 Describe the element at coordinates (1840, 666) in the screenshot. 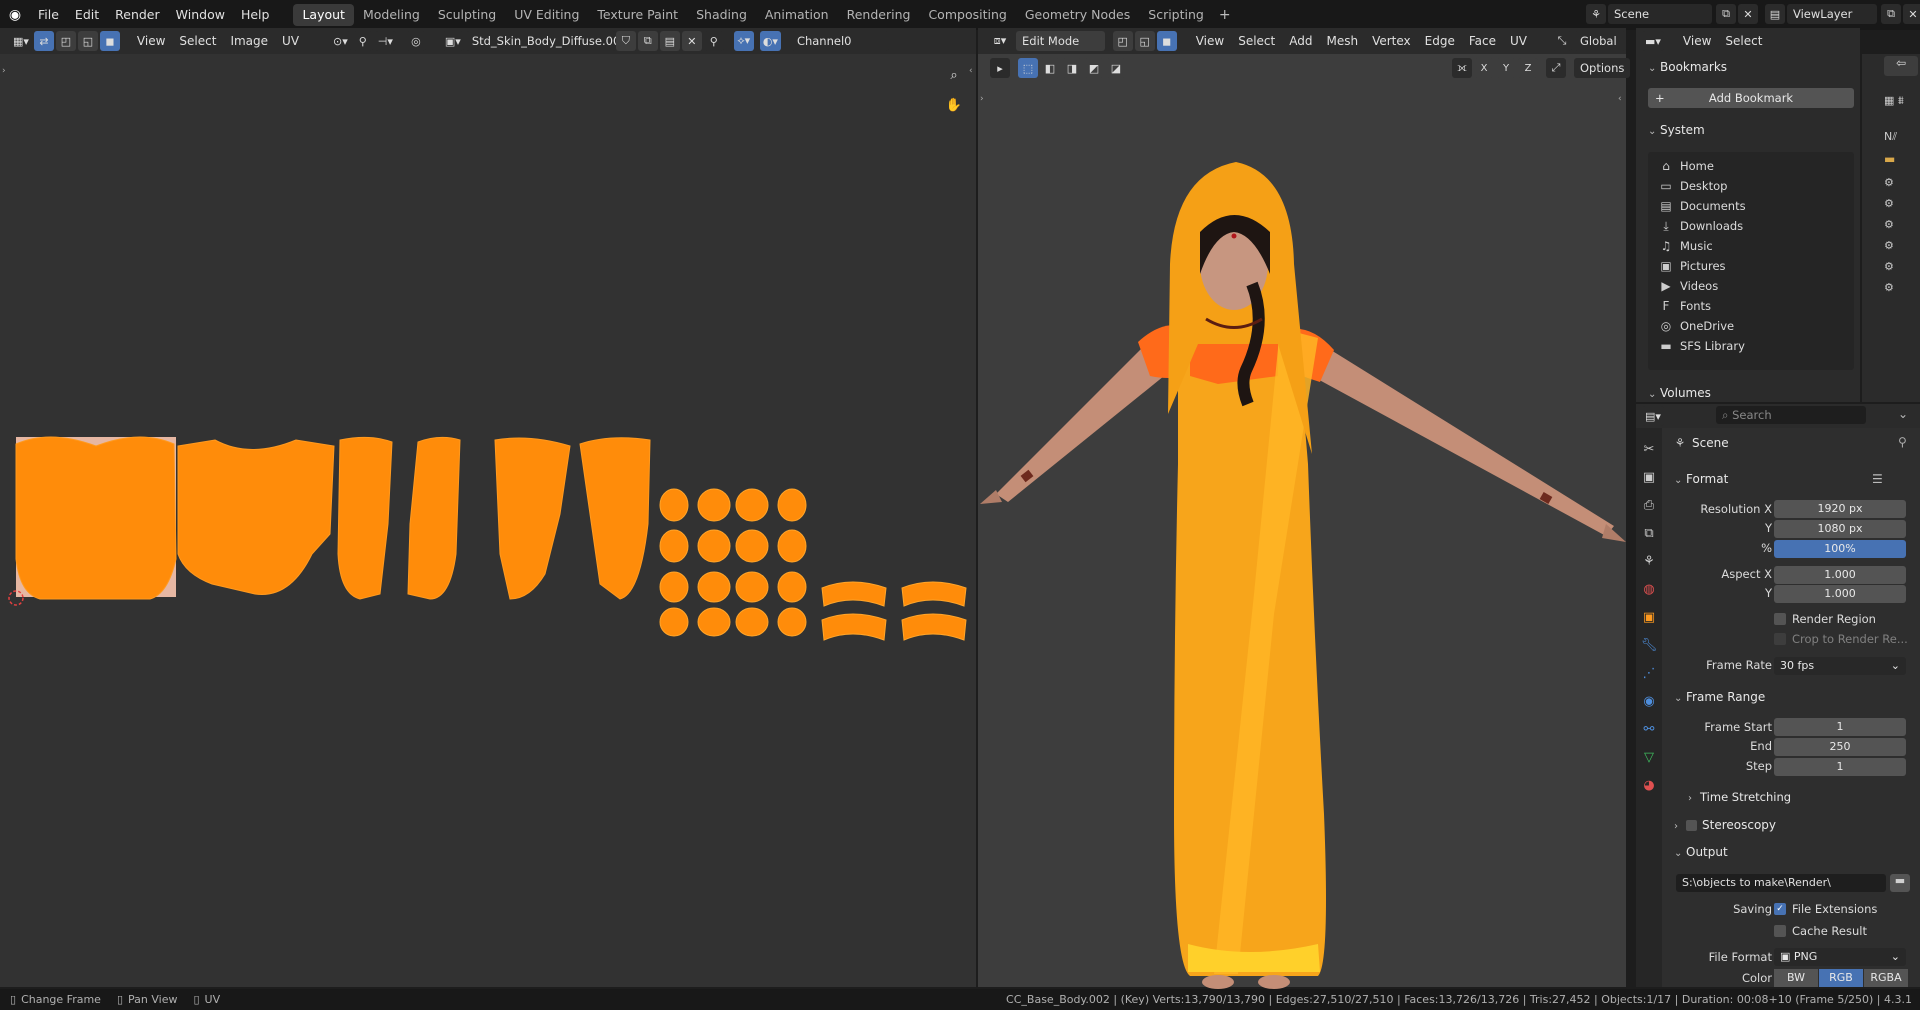

I see `frame-rate-dropdown: 30 fps ⌄` at that location.